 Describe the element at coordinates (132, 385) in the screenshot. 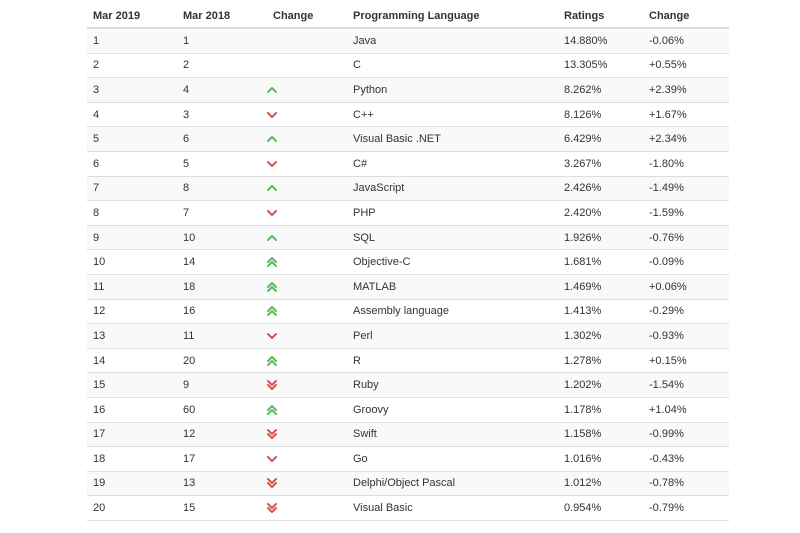

I see `cell-mar-2019: 15` at that location.